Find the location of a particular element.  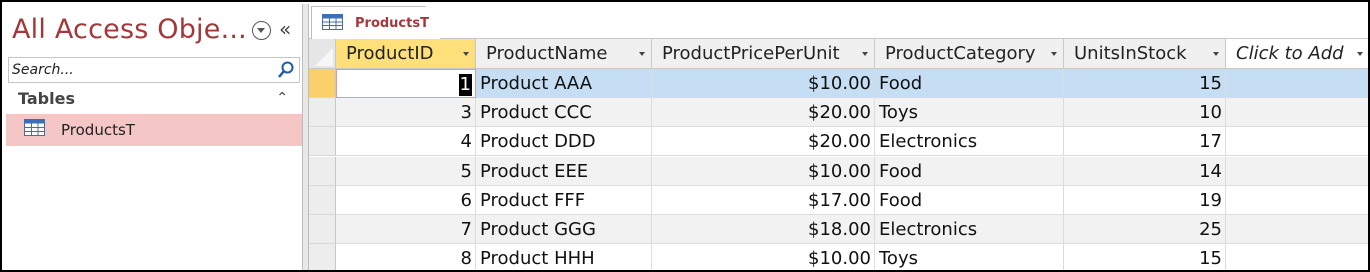

cell-productname: Product DDD is located at coordinates (564, 142).